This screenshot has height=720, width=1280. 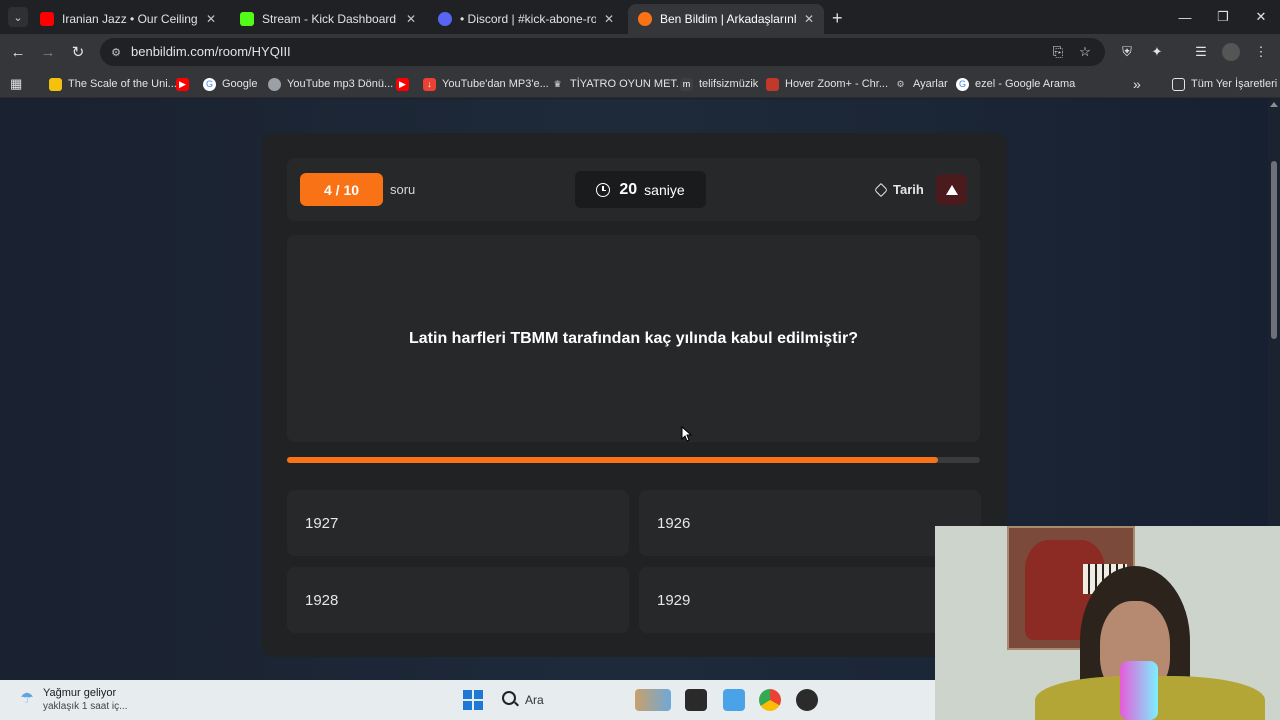 I want to click on question-counter-unit: soru, so click(x=403, y=189).